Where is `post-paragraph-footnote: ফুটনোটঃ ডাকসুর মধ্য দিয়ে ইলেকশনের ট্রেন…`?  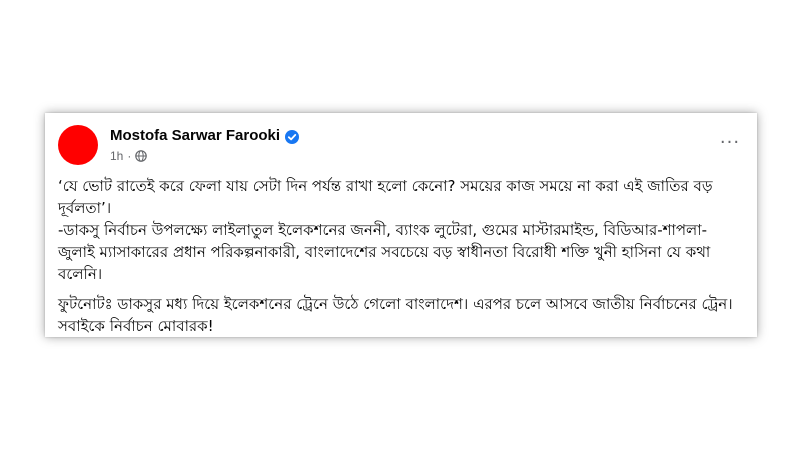
post-paragraph-footnote: ফুটনোটঃ ডাকসুর মধ্য দিয়ে ইলেকশনের ট্রেন… is located at coordinates (398, 315).